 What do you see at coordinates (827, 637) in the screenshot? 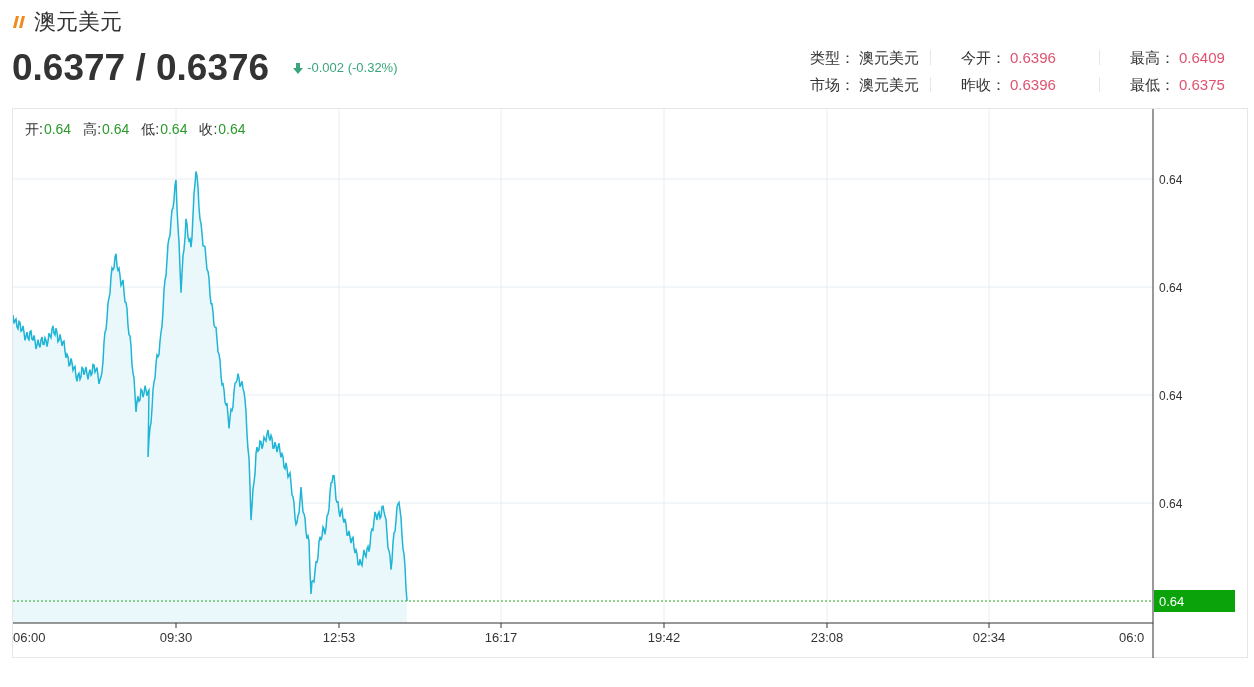
I see `x-axis-label: 23:08` at bounding box center [827, 637].